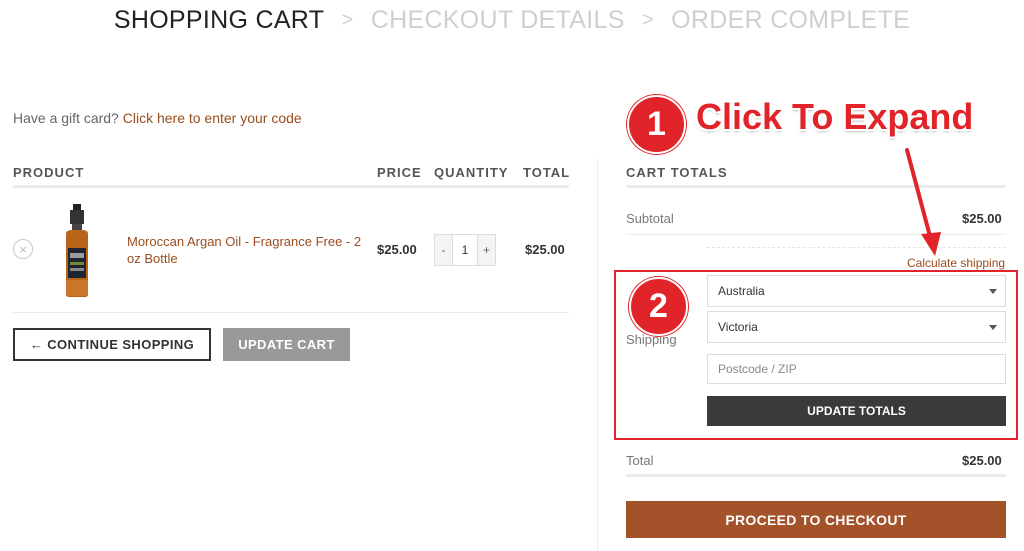 The image size is (1024, 551). Describe the element at coordinates (982, 460) in the screenshot. I see `total-value: $25.00` at that location.